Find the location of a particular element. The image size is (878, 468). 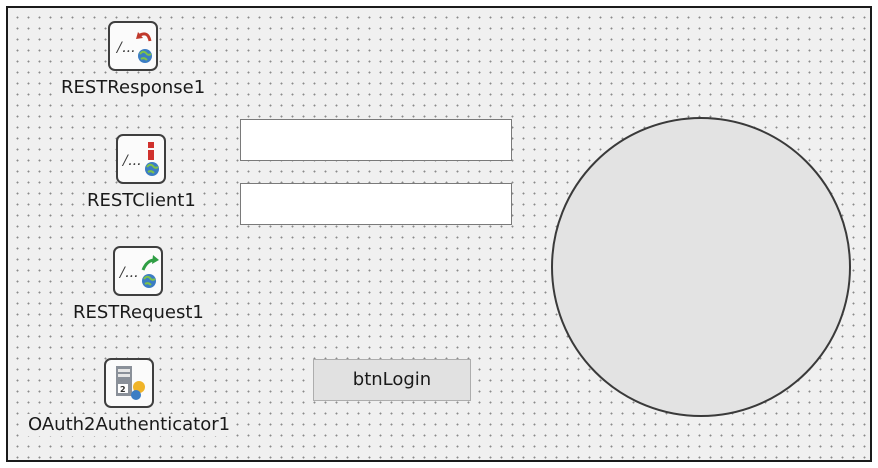

component-rest-response: /... RESTResponse1 is located at coordinates (133, 60).